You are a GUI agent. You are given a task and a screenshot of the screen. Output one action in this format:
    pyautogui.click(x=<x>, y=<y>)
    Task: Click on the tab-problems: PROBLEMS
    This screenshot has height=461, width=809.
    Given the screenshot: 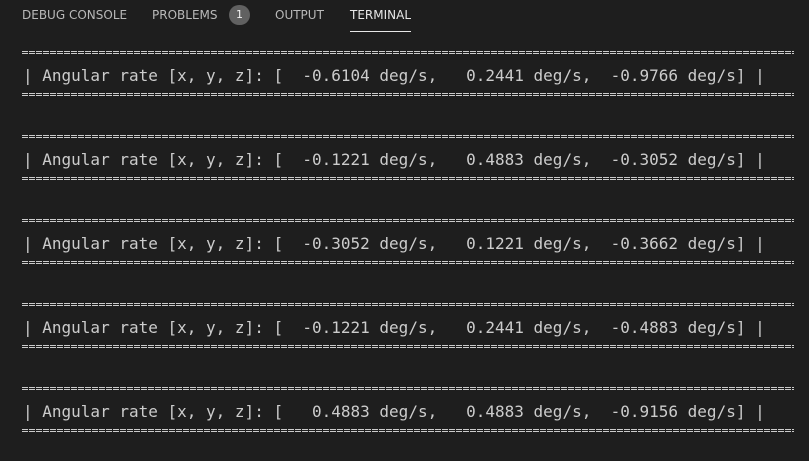 What is the action you would take?
    pyautogui.click(x=185, y=15)
    